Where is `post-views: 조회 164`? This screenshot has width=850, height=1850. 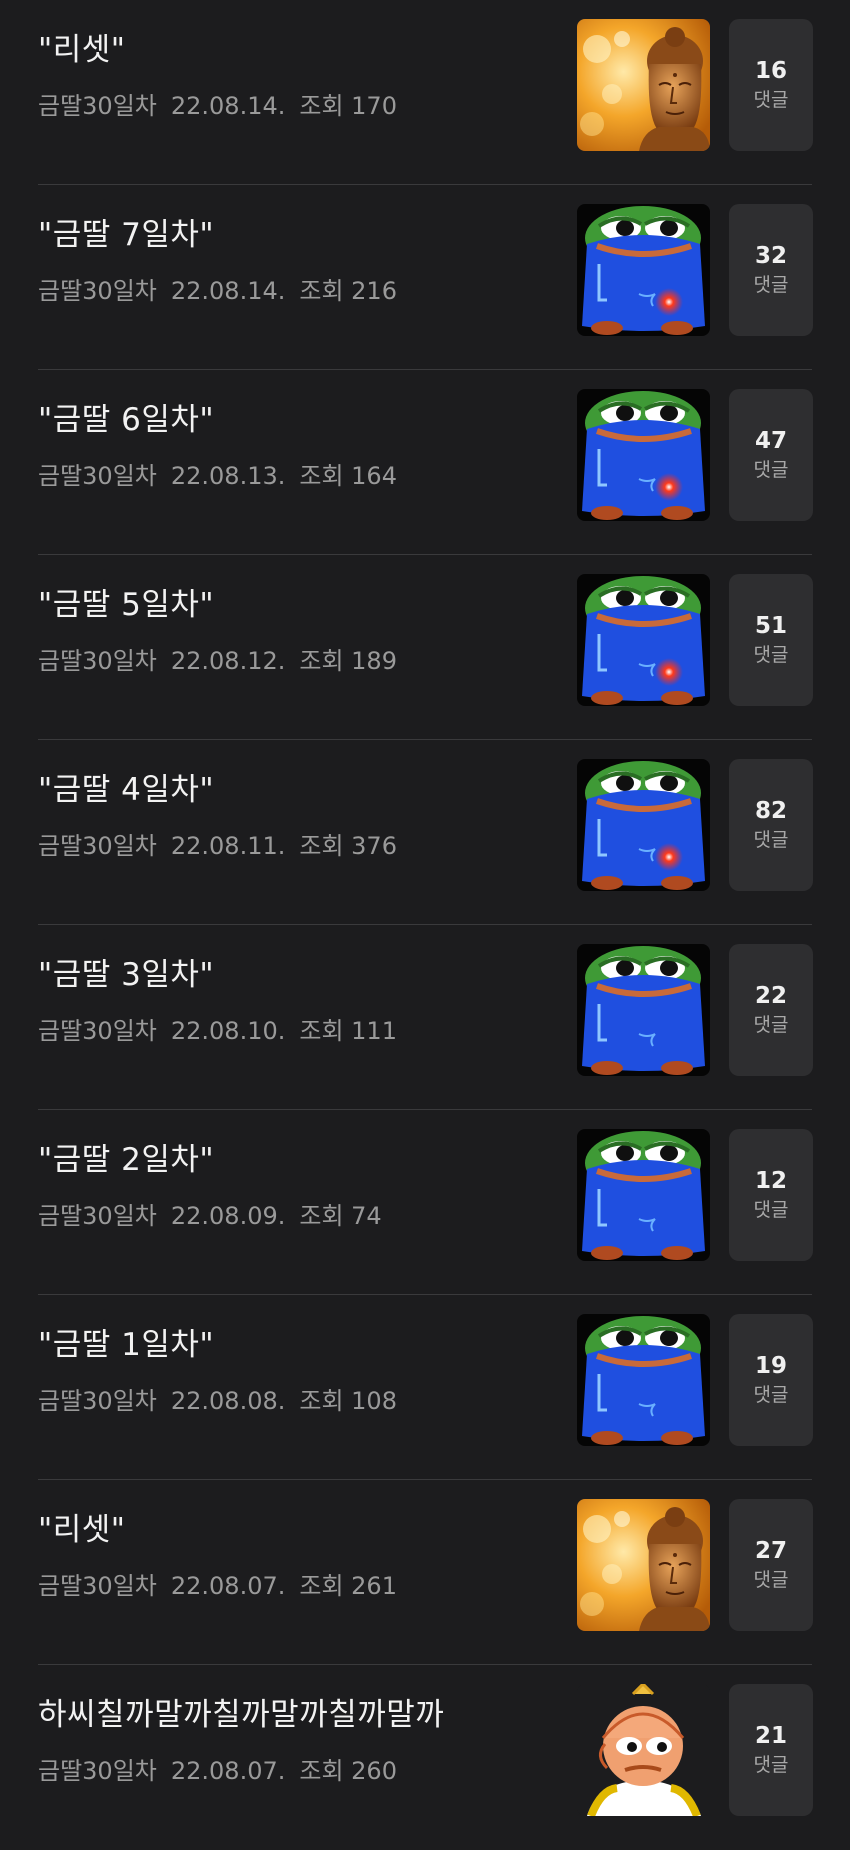
post-views: 조회 164 is located at coordinates (348, 476).